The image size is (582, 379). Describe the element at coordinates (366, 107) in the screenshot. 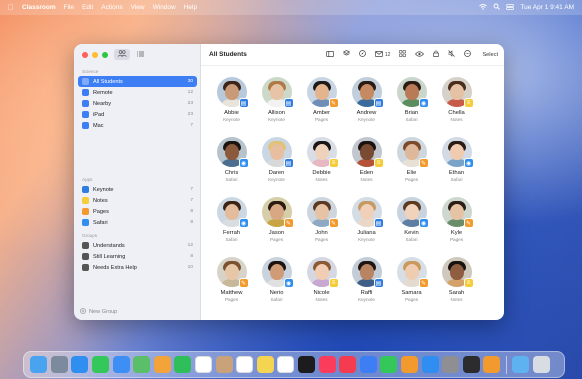

I see `student-card: ▤ Andrew Keynote` at that location.